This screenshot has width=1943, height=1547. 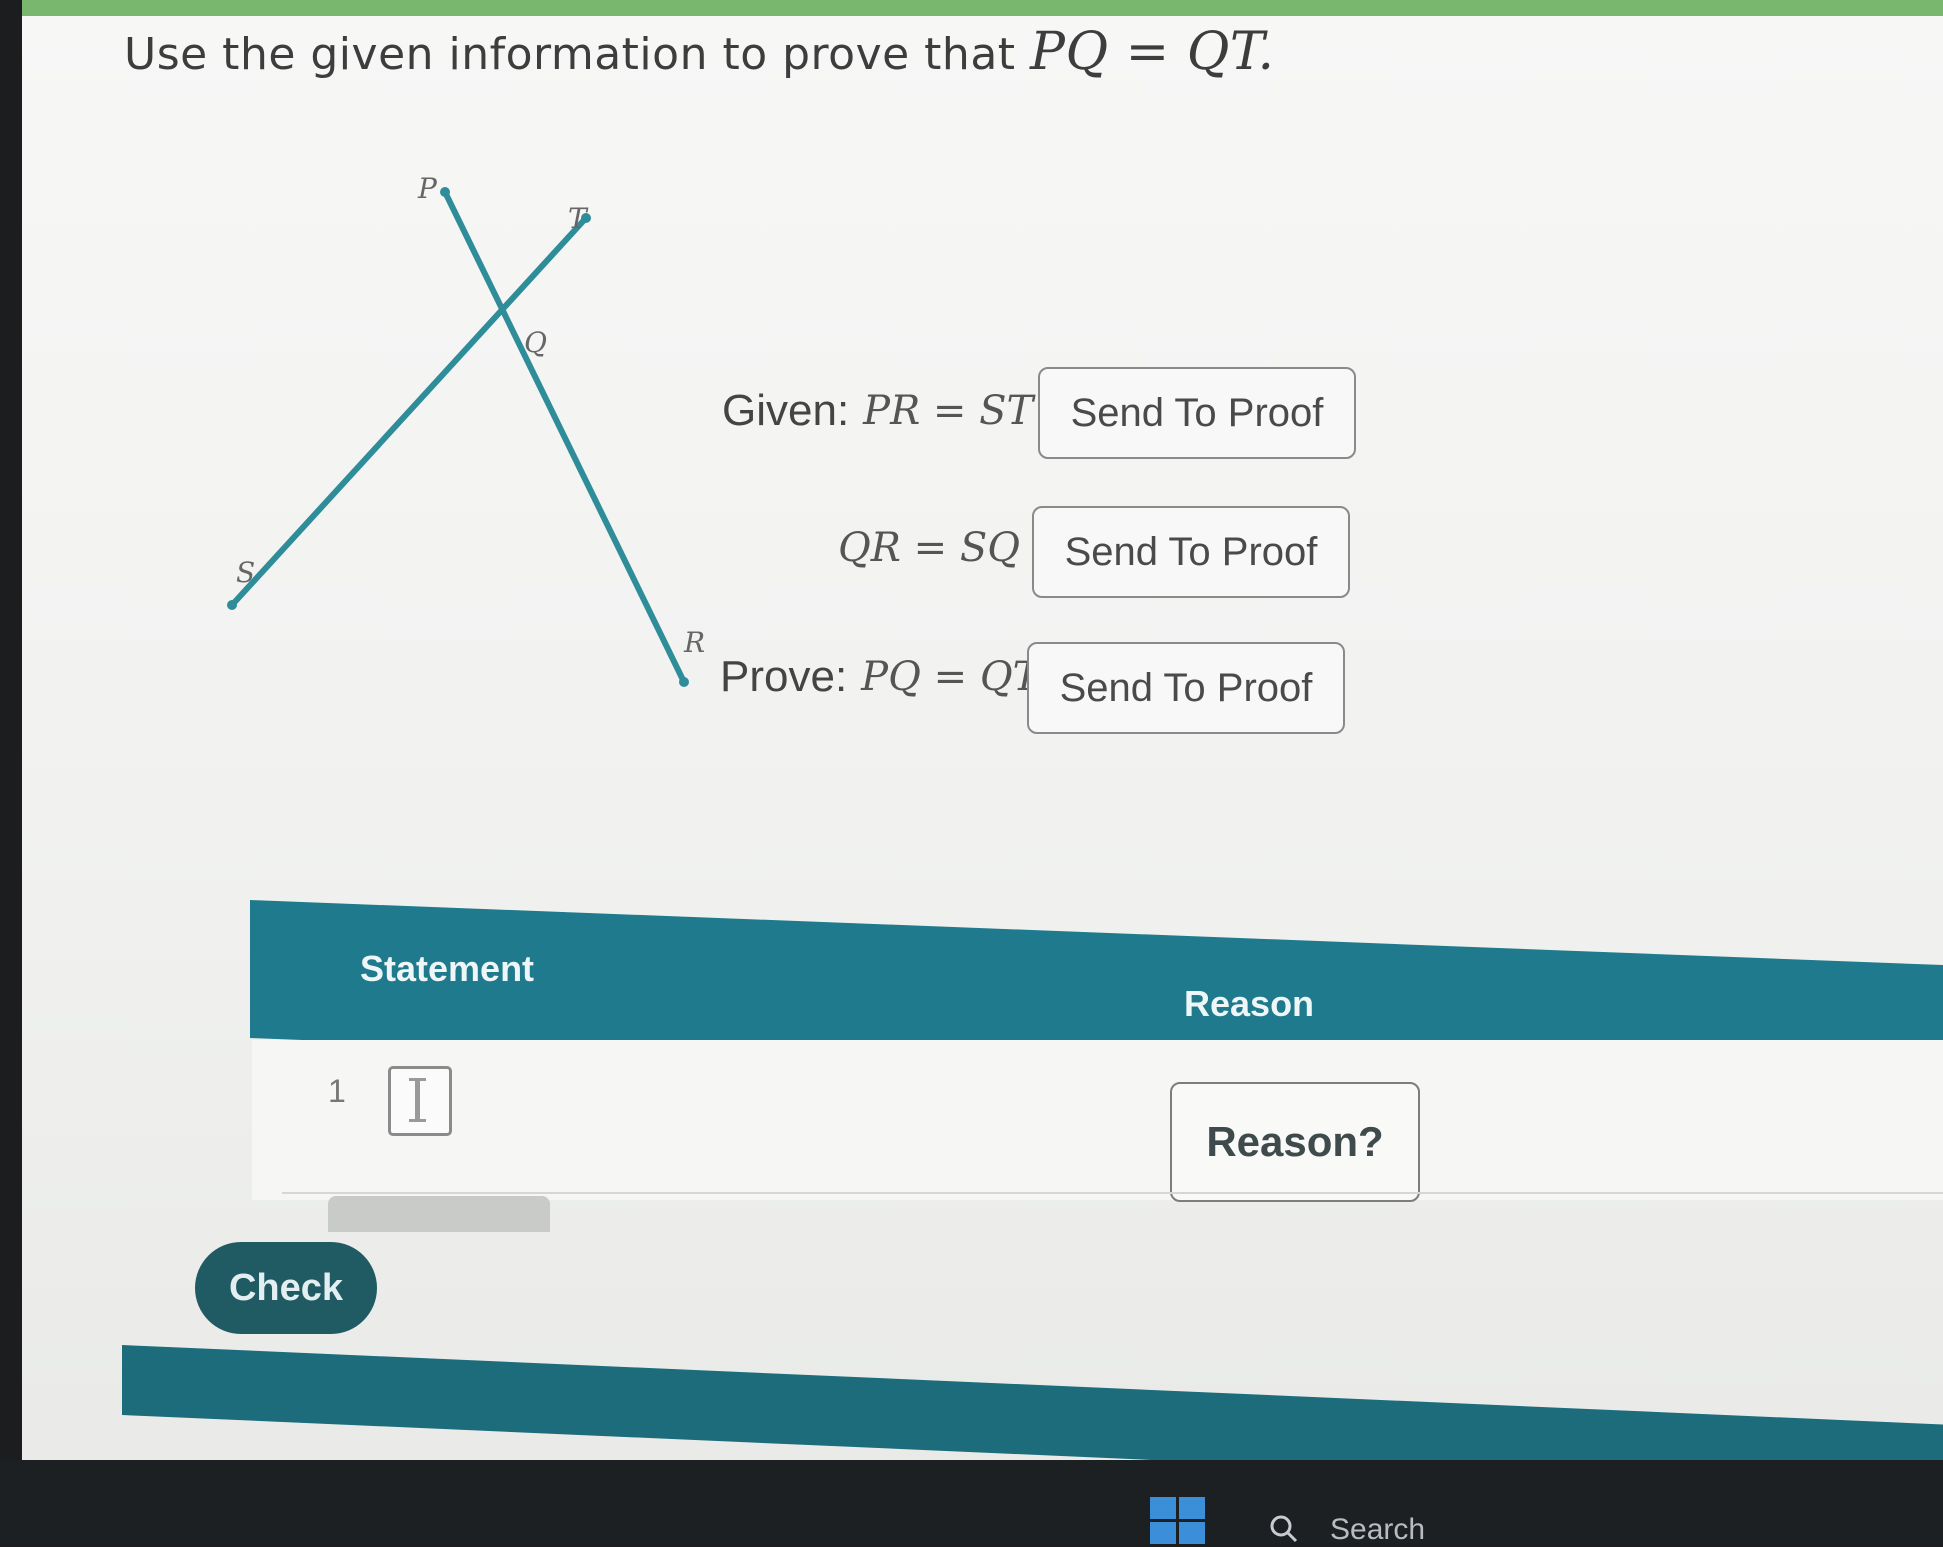 I want to click on segment-st, so click(x=409, y=411).